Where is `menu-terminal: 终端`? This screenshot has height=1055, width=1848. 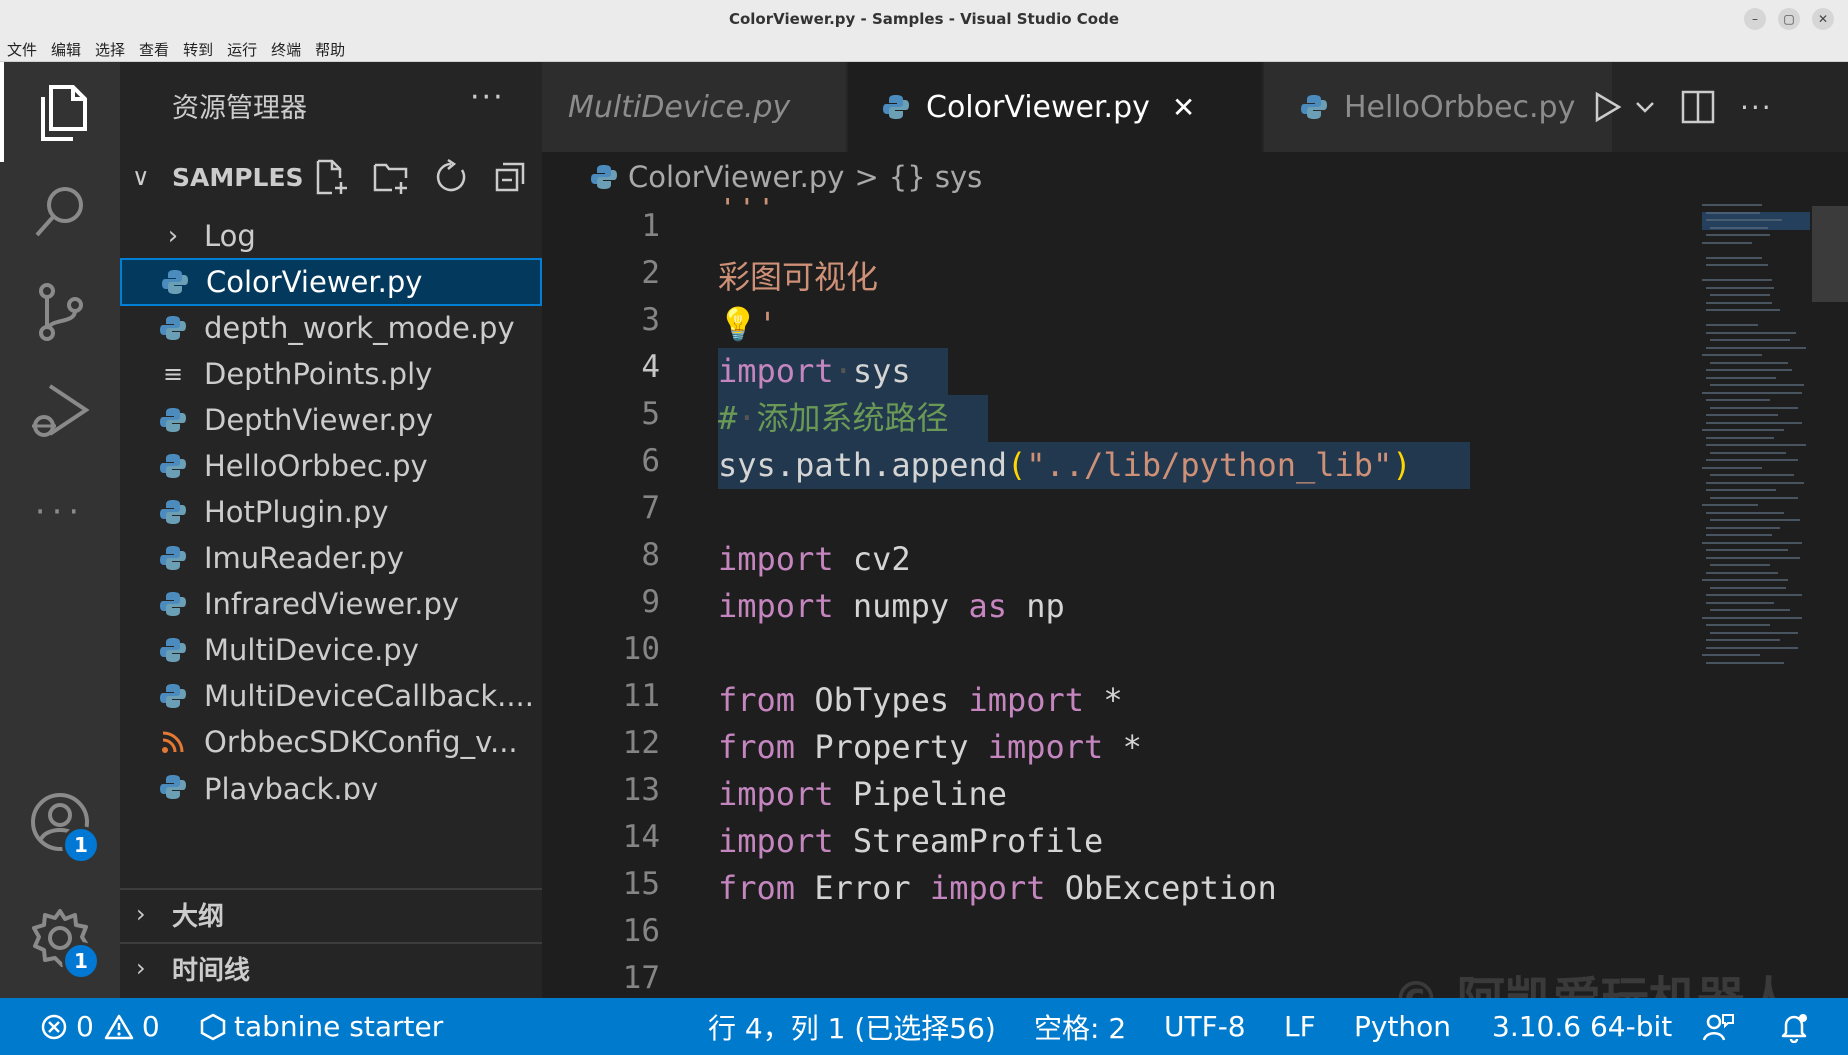
menu-terminal: 终端 is located at coordinates (286, 49).